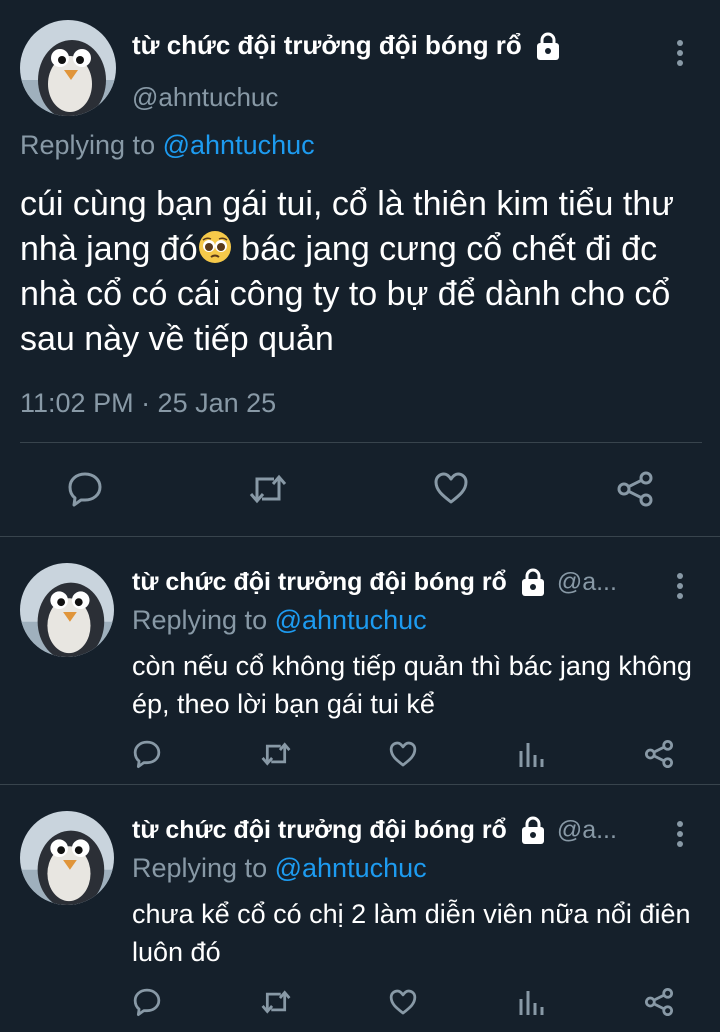 This screenshot has height=1032, width=720. What do you see at coordinates (215, 247) in the screenshot?
I see `pleading-face-emoji` at bounding box center [215, 247].